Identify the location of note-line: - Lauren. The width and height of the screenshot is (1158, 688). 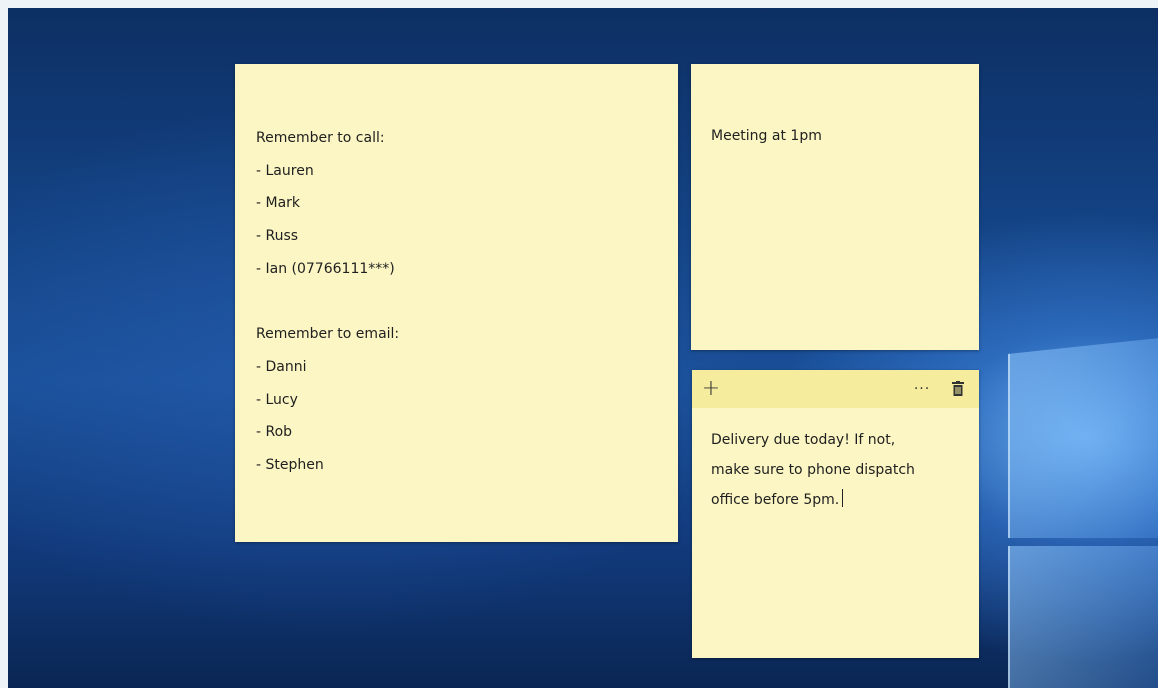
(285, 170).